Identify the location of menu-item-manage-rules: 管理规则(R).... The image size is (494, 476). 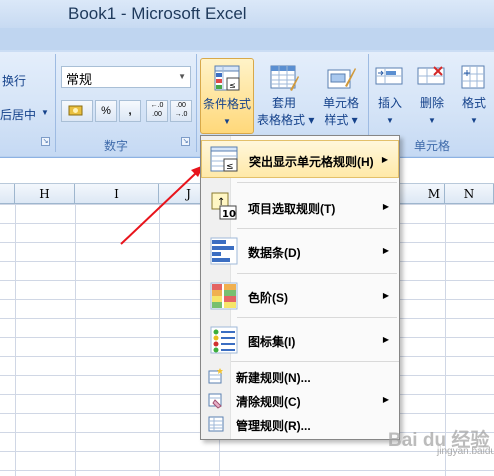
(300, 424).